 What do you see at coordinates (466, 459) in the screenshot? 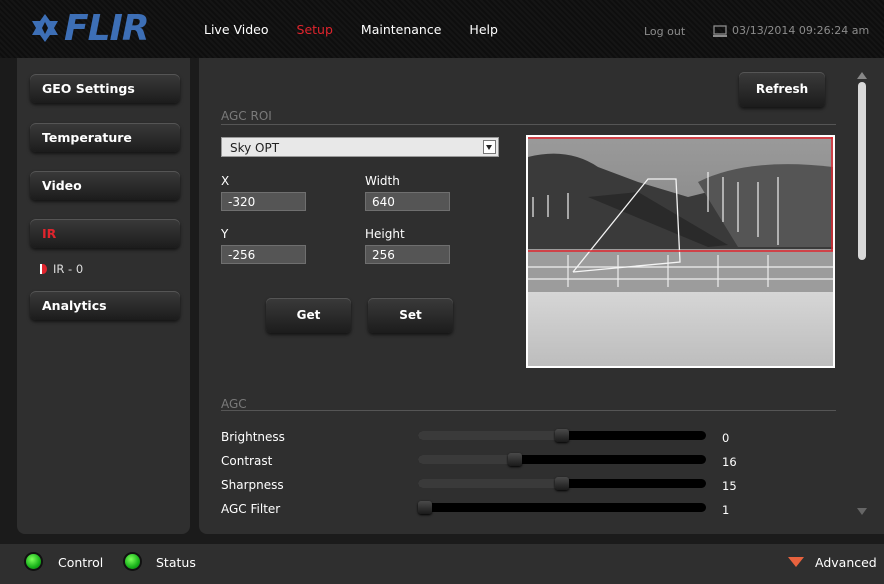
I see `contrast-slider-fill` at bounding box center [466, 459].